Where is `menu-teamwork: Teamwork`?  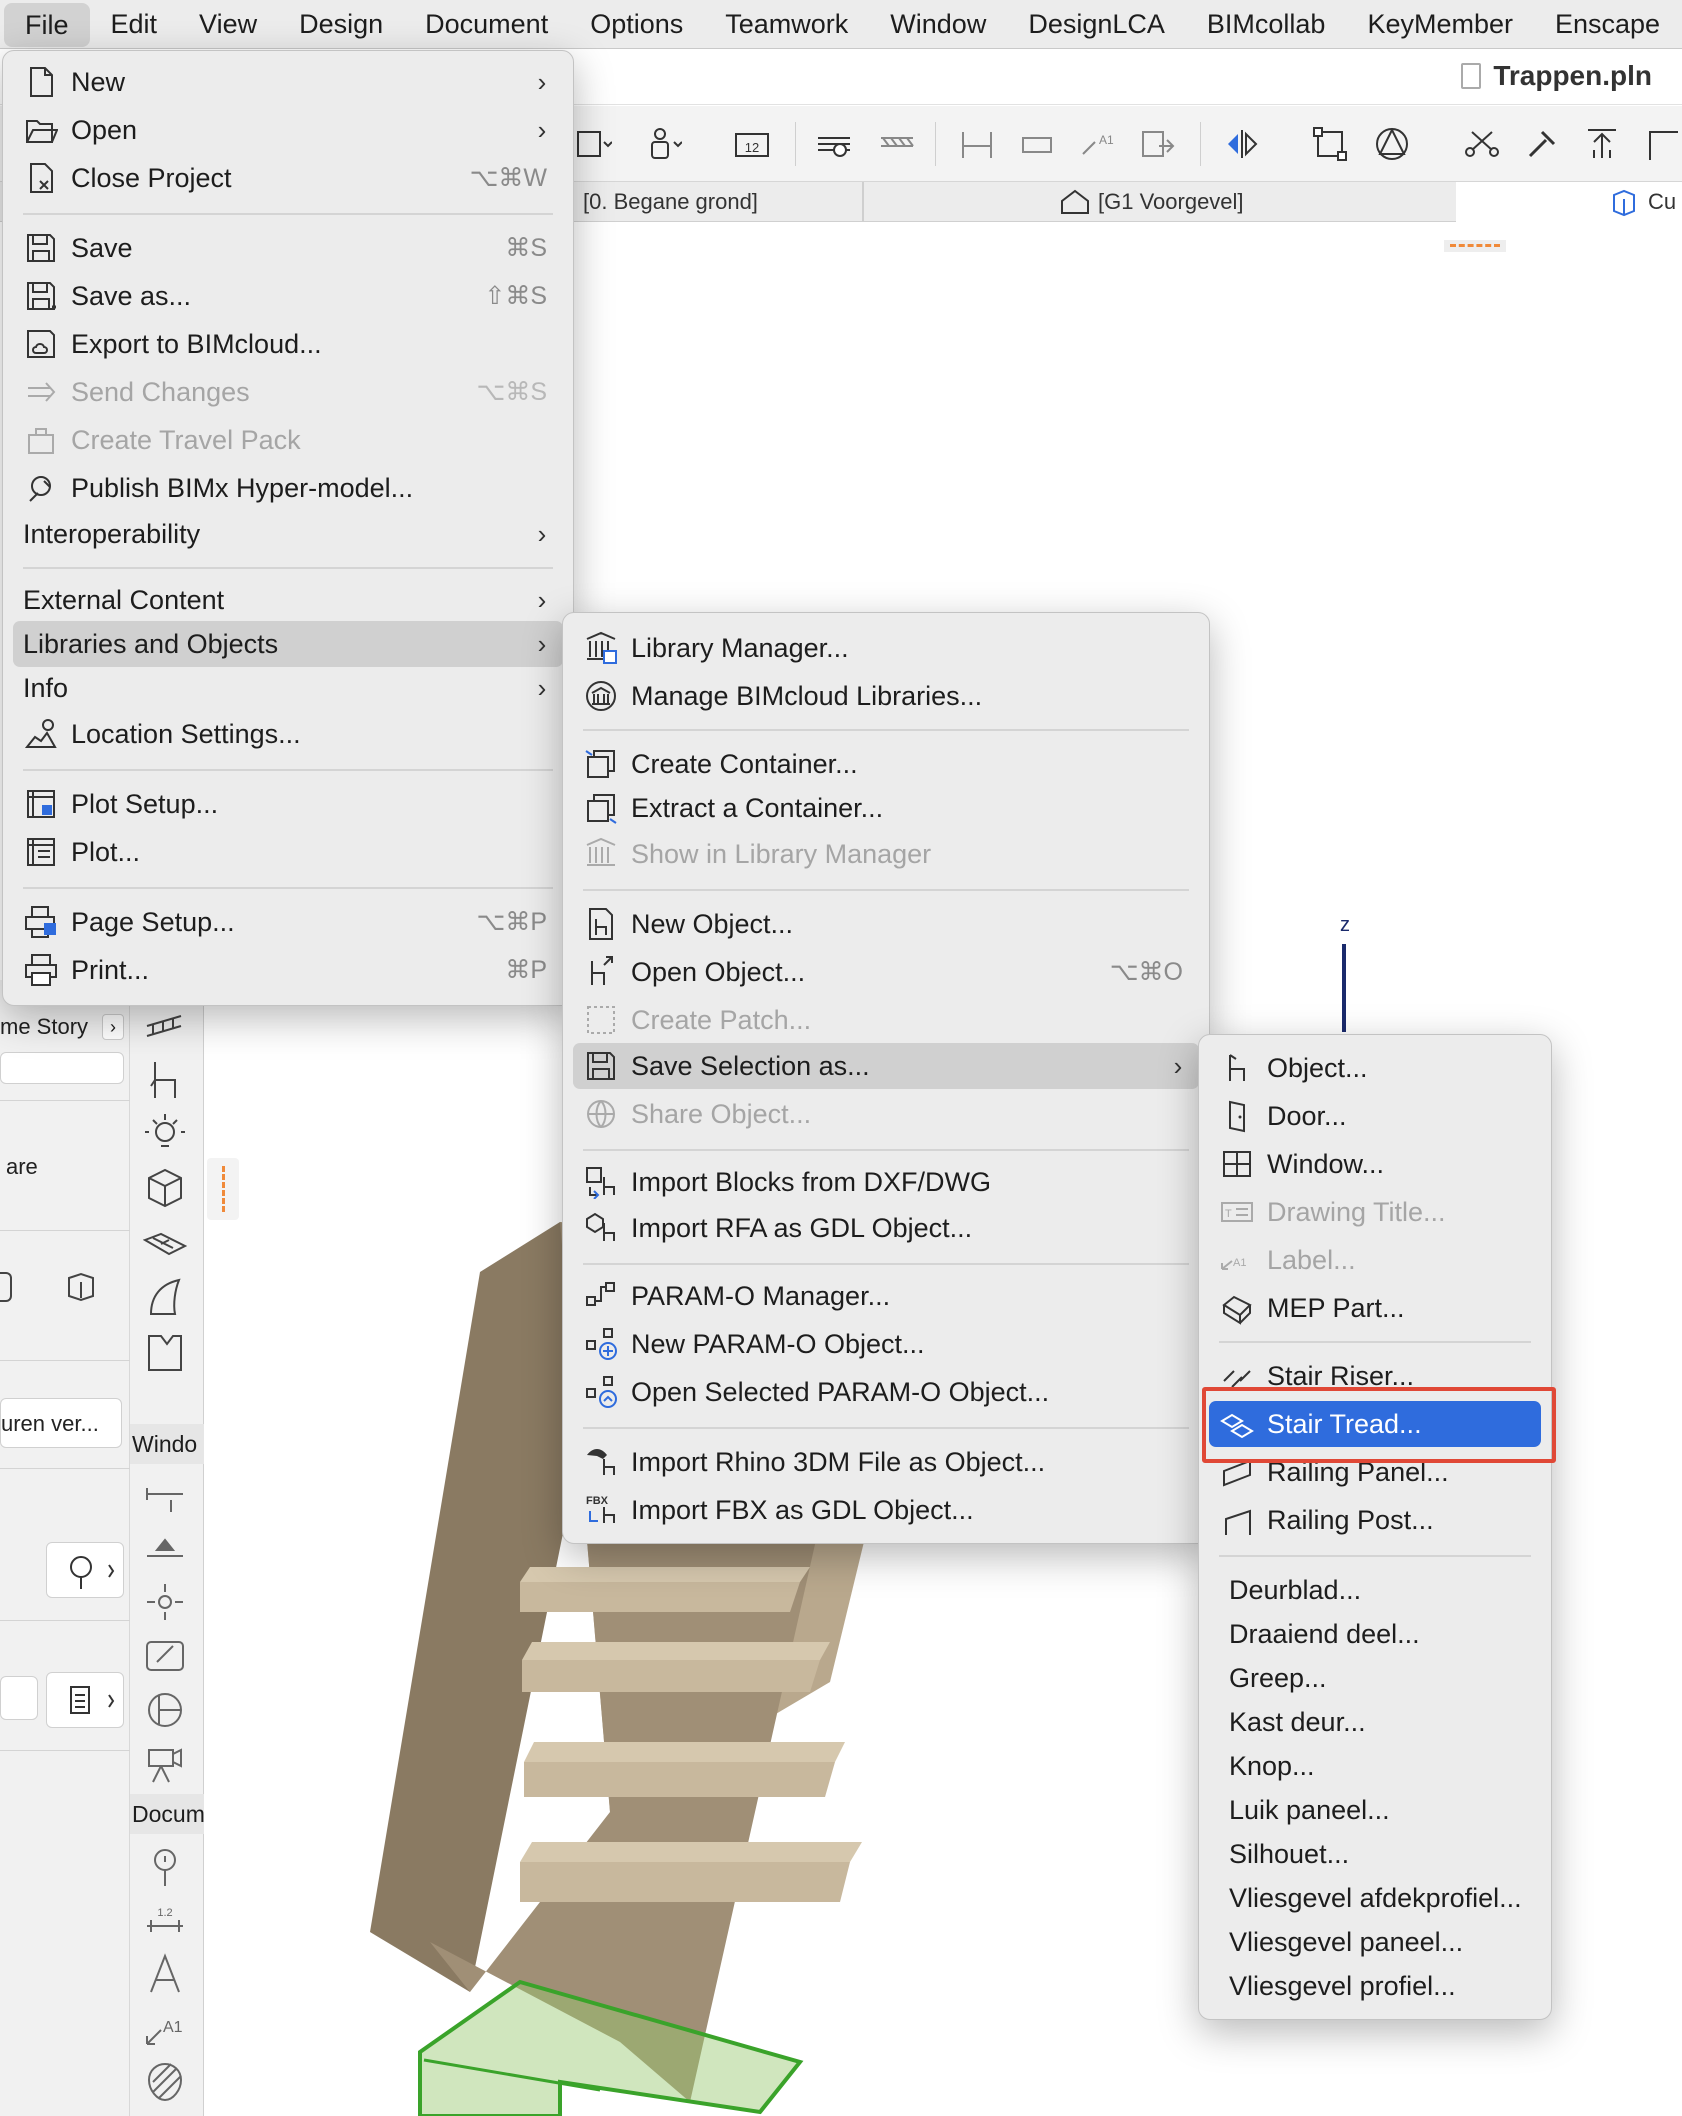
menu-teamwork: Teamwork is located at coordinates (786, 24).